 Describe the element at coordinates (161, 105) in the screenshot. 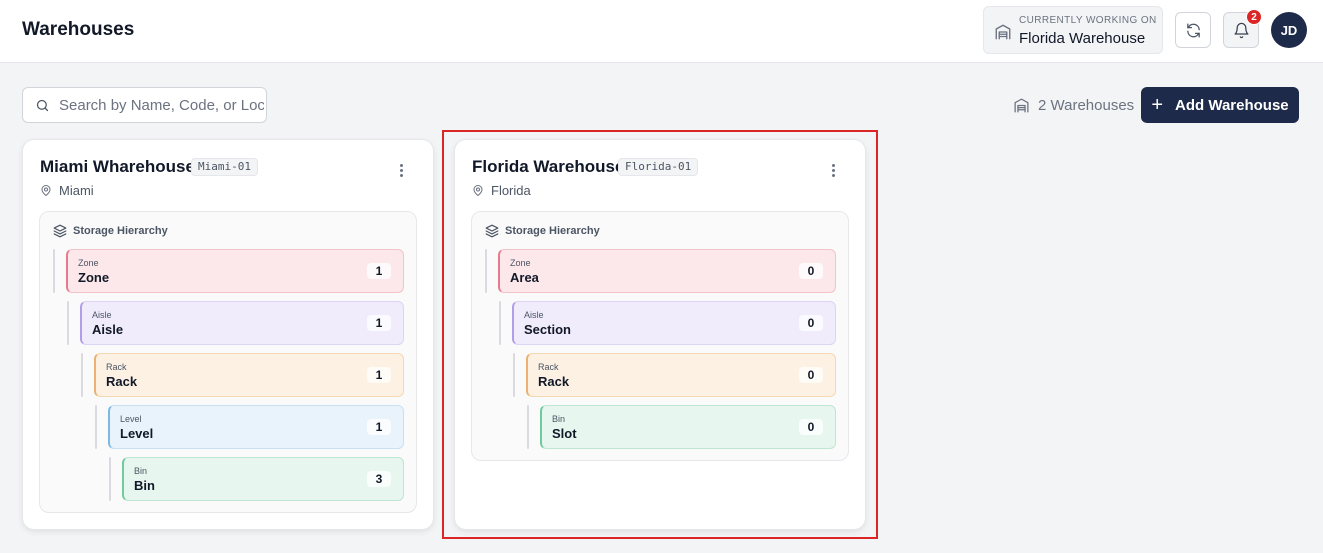

I see `search-input` at that location.